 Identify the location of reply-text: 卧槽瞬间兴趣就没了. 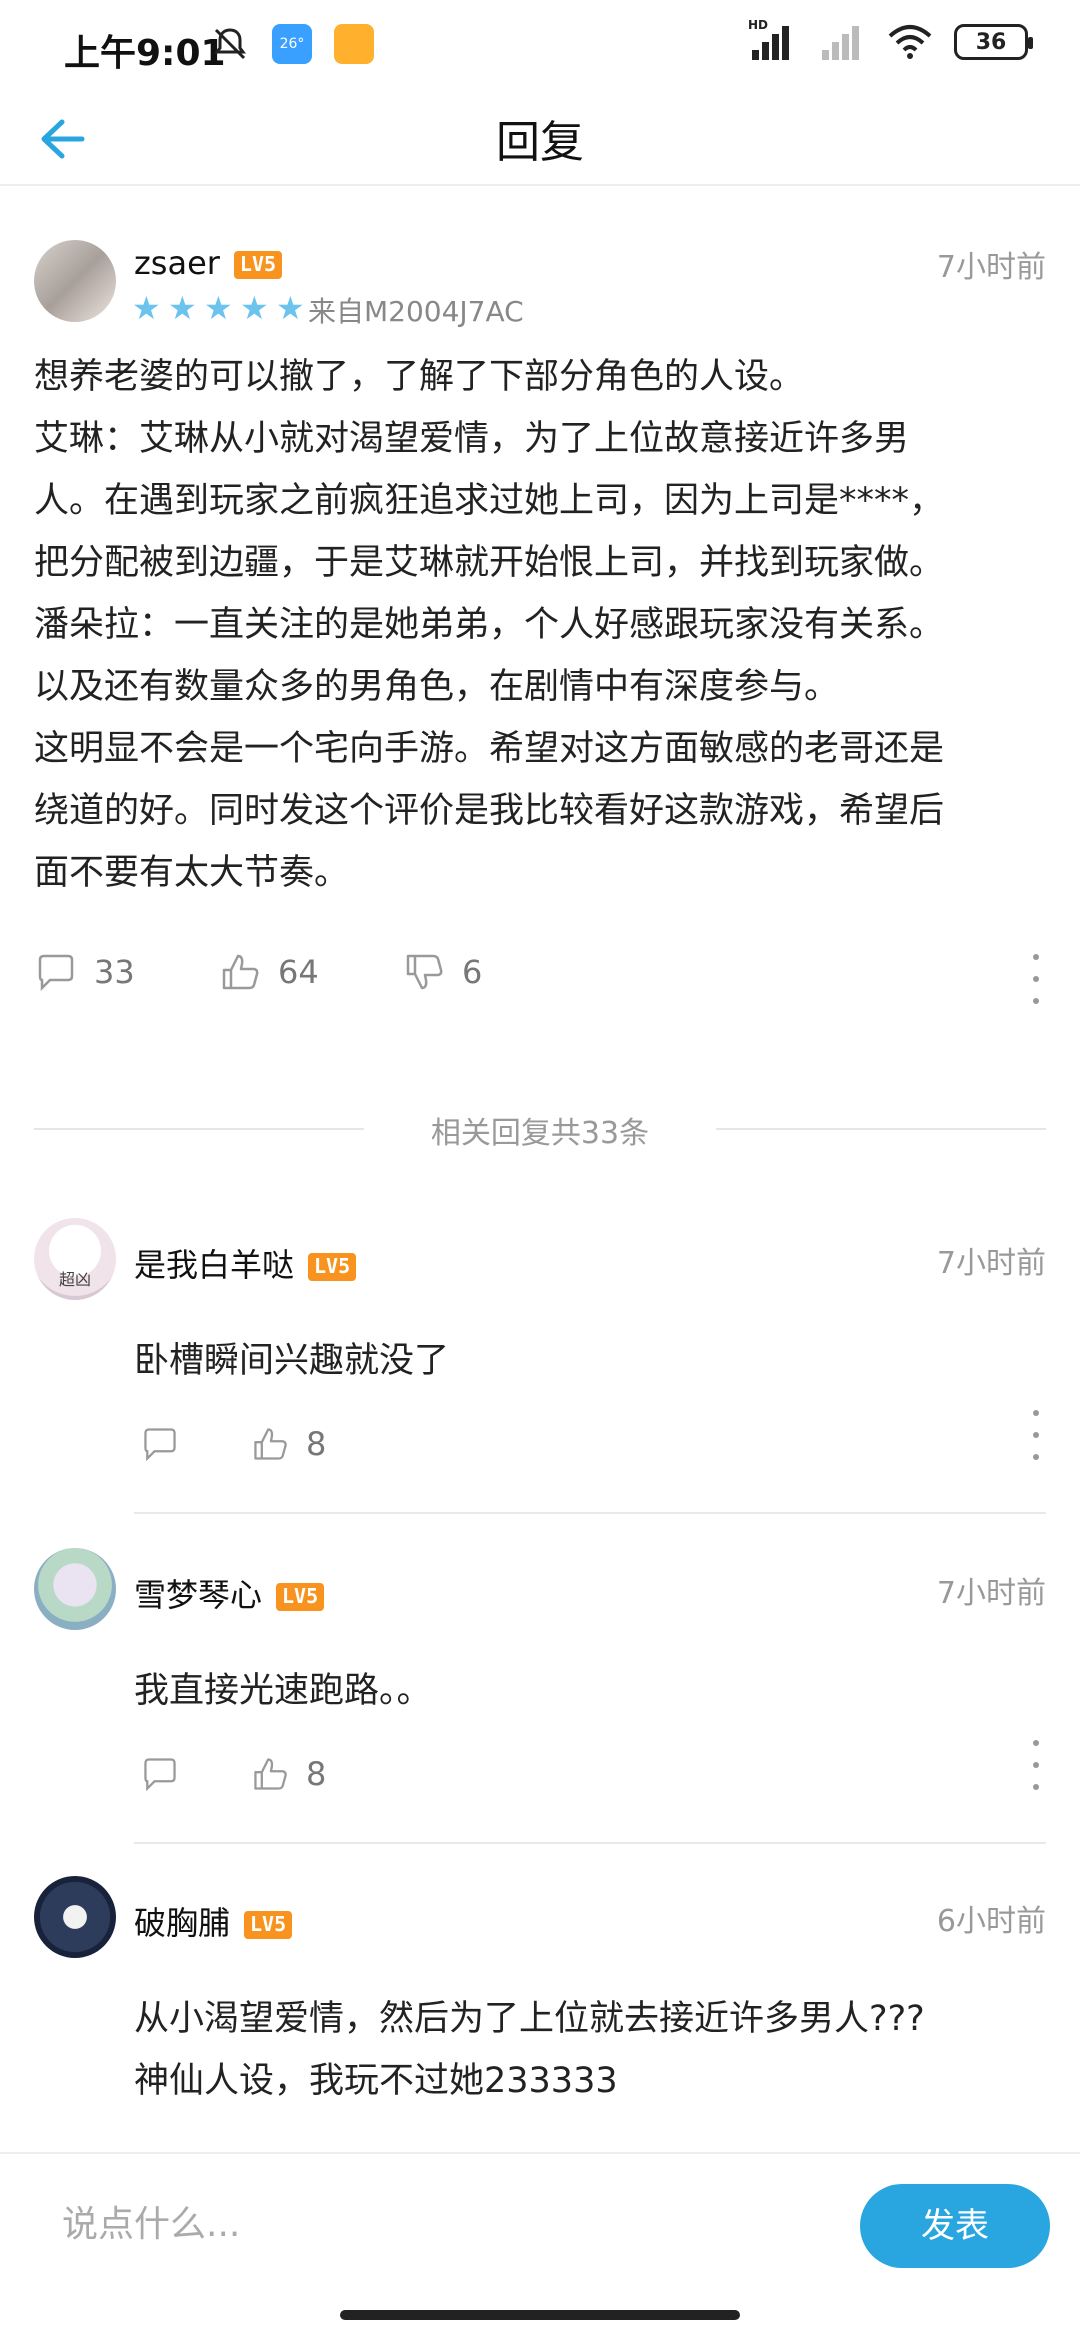
(292, 1361).